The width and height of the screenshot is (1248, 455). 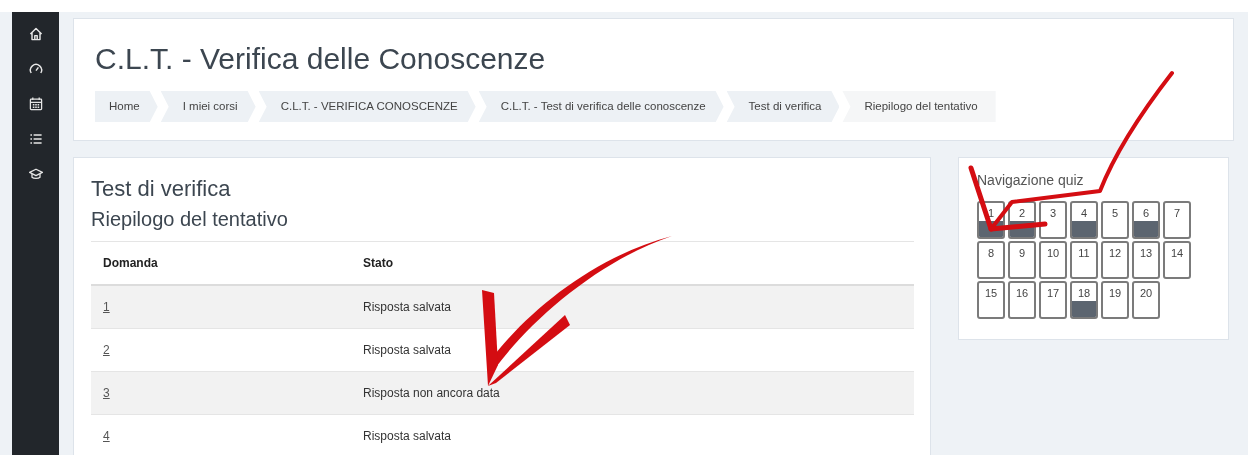 I want to click on question-button: 18, so click(x=1084, y=300).